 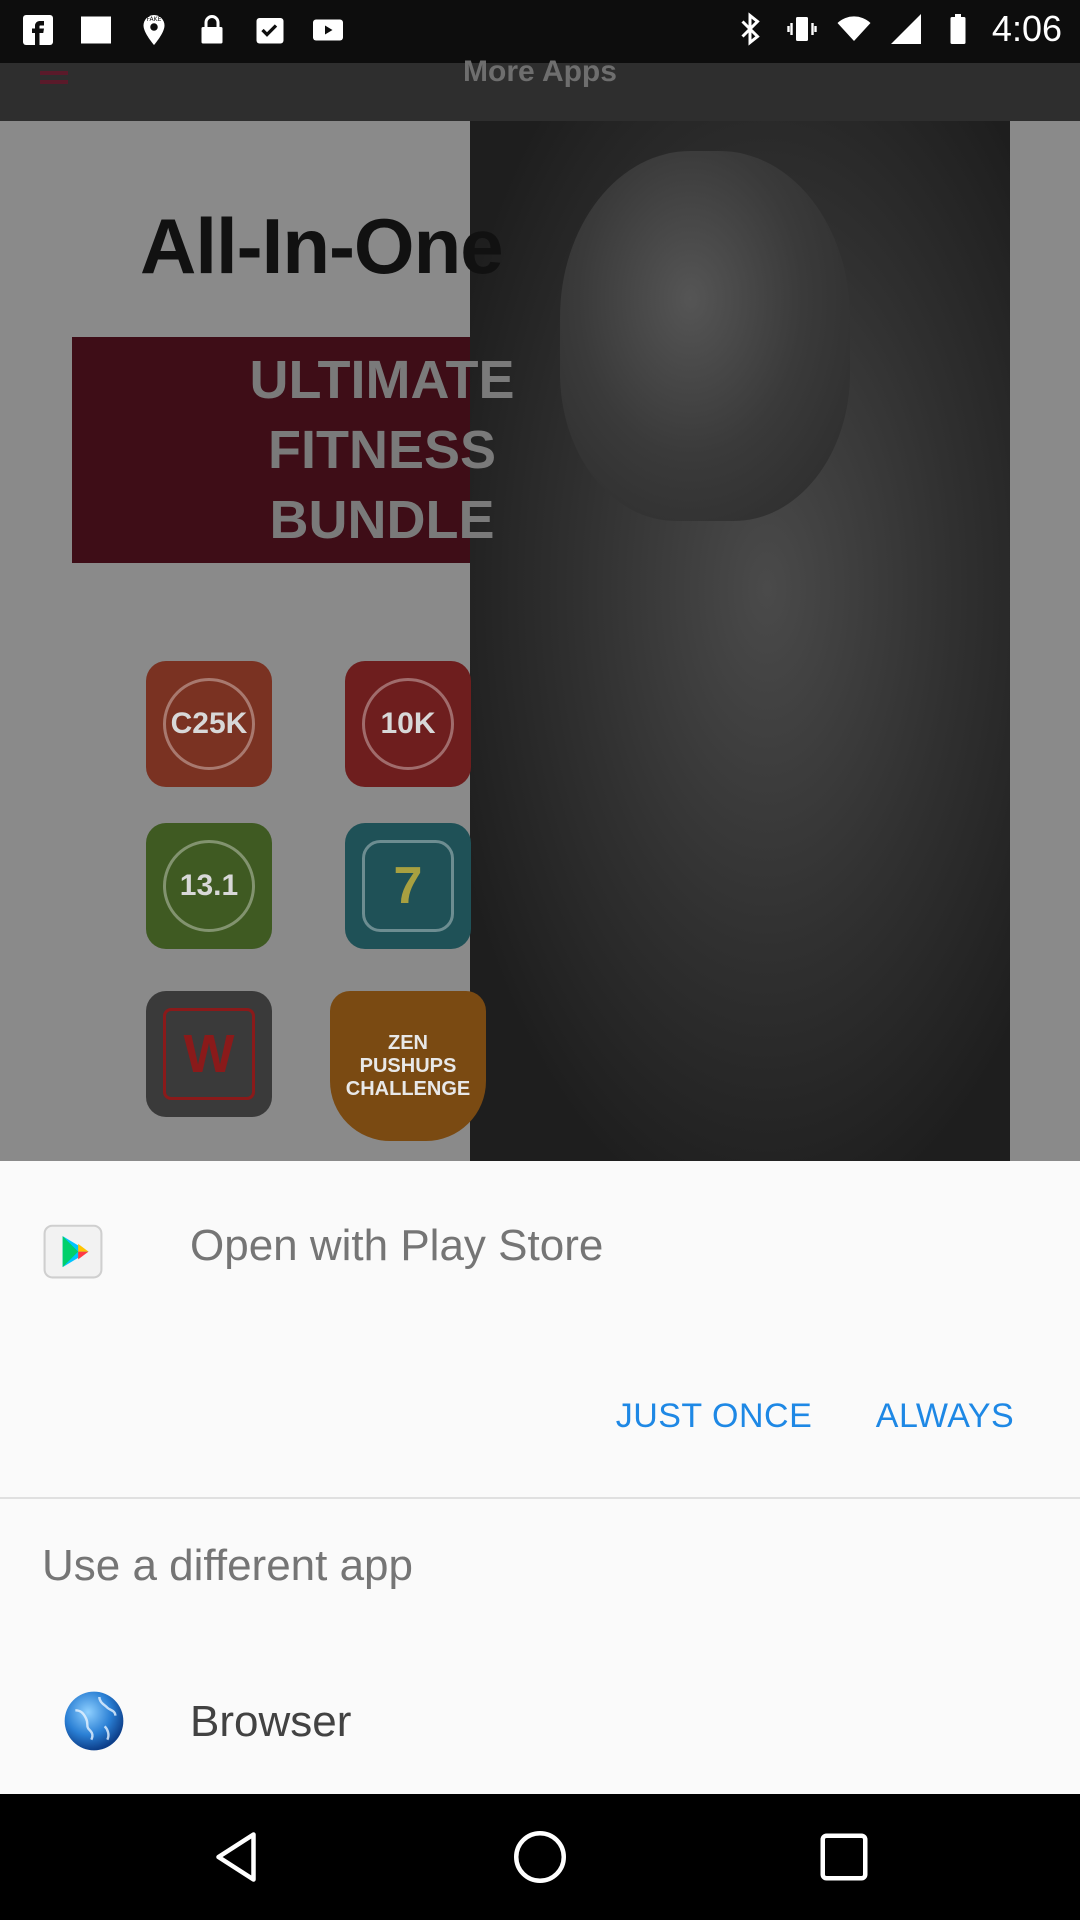 I want to click on video-icon, so click(x=328, y=30).